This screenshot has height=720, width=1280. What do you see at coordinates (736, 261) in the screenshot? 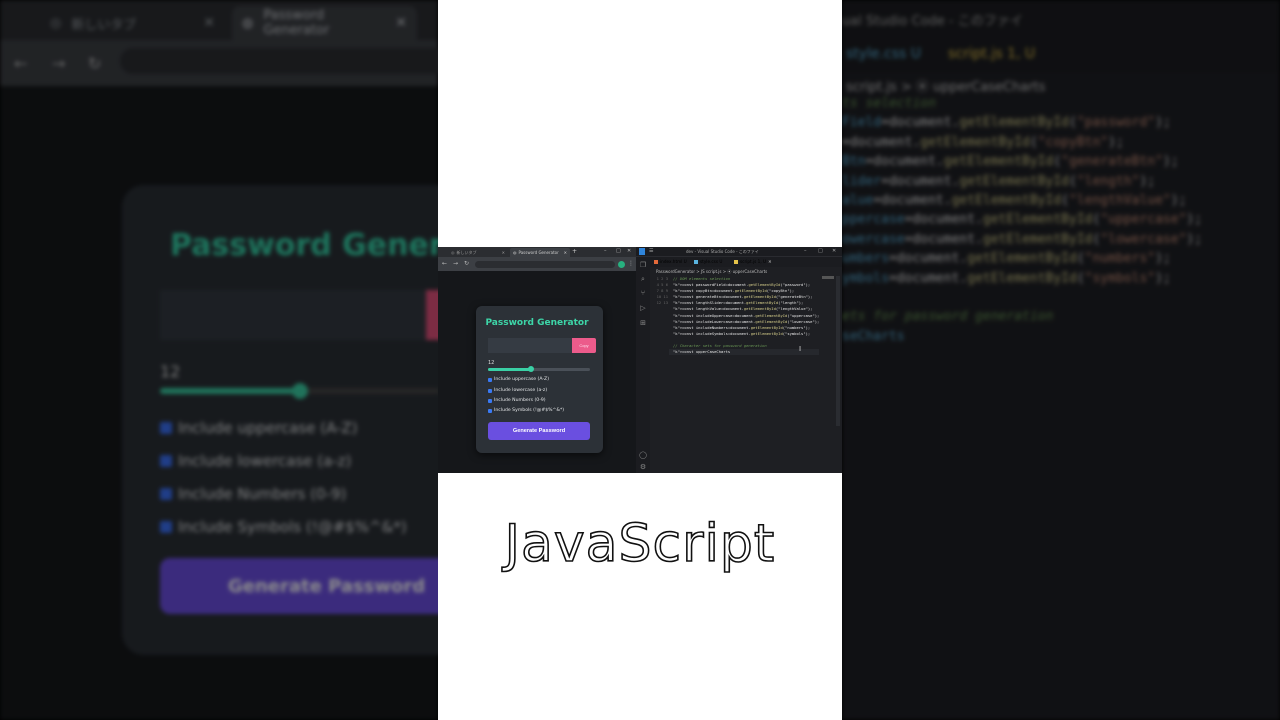
I see `js-file-icon` at bounding box center [736, 261].